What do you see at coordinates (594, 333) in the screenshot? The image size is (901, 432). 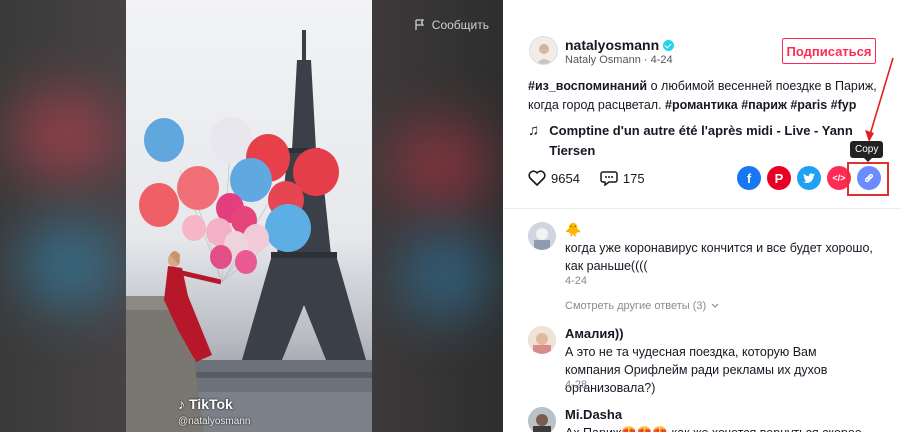 I see `commenter-name: Амалия))` at bounding box center [594, 333].